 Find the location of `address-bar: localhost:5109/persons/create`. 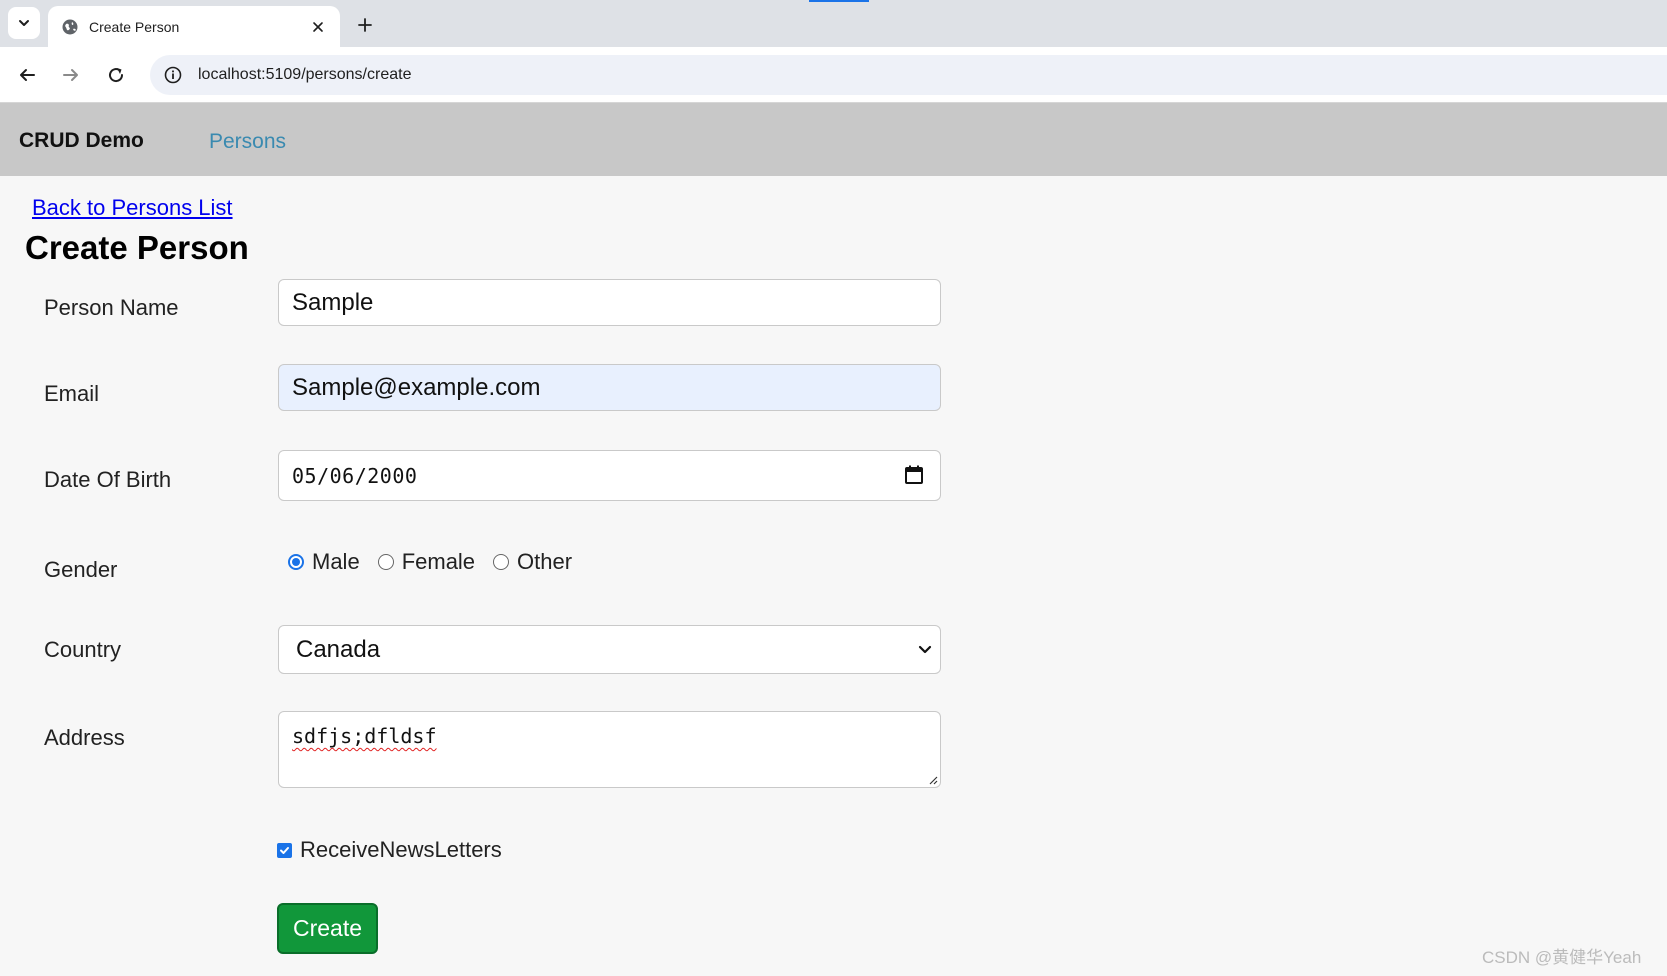

address-bar: localhost:5109/persons/create is located at coordinates (908, 75).